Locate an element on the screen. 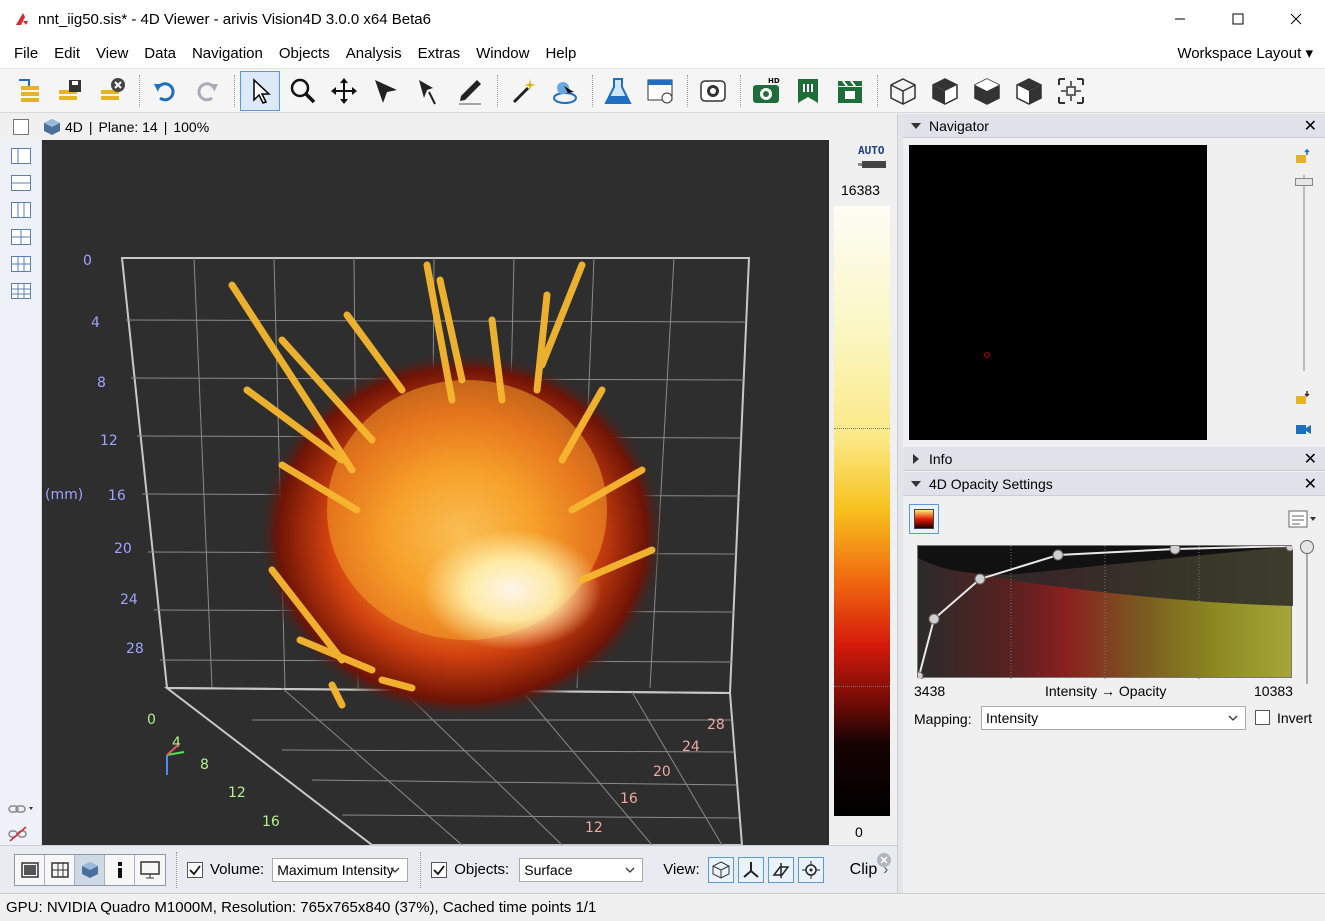 The image size is (1325, 921). select-tool-button is located at coordinates (260, 90).